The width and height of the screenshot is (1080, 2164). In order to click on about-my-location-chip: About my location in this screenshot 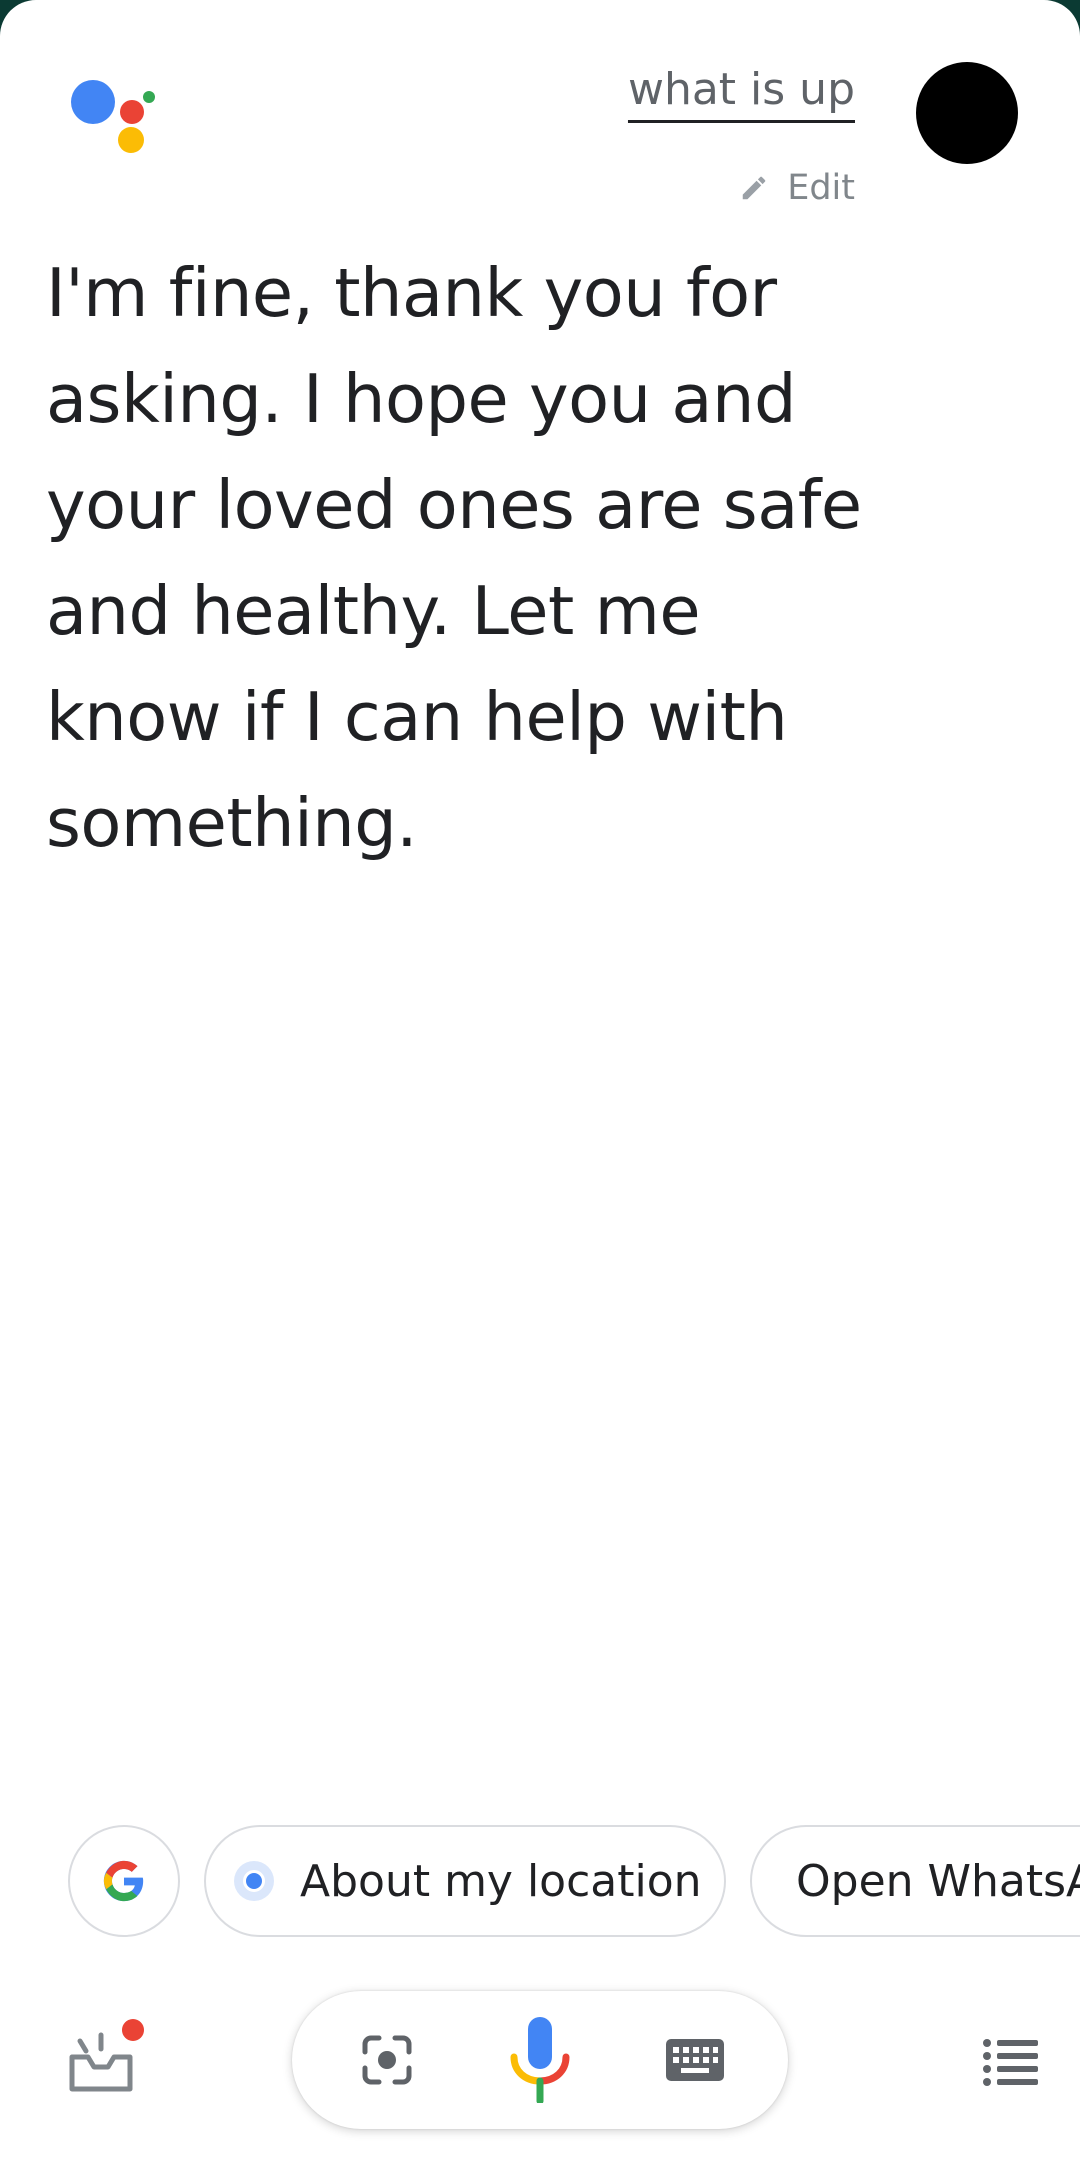, I will do `click(465, 1881)`.